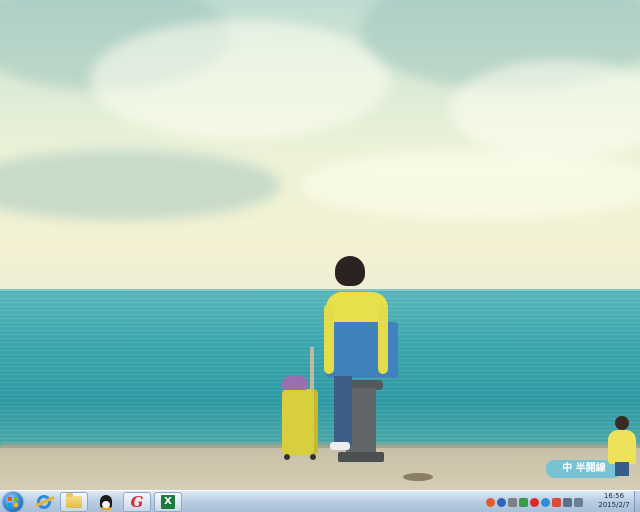  What do you see at coordinates (490, 502) in the screenshot?
I see `sogou-icon` at bounding box center [490, 502].